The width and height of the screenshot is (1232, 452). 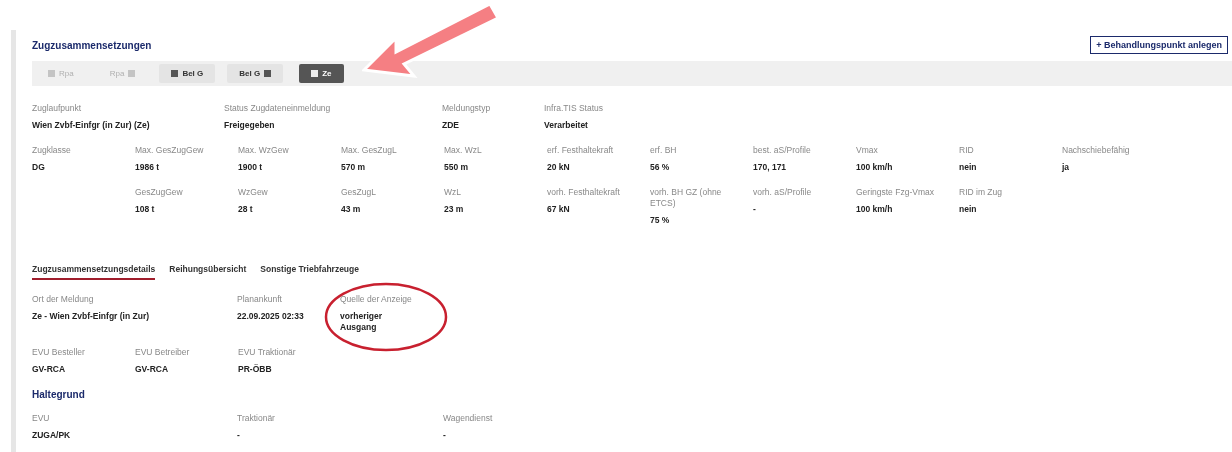 I want to click on field-label: Vmax, so click(x=867, y=150).